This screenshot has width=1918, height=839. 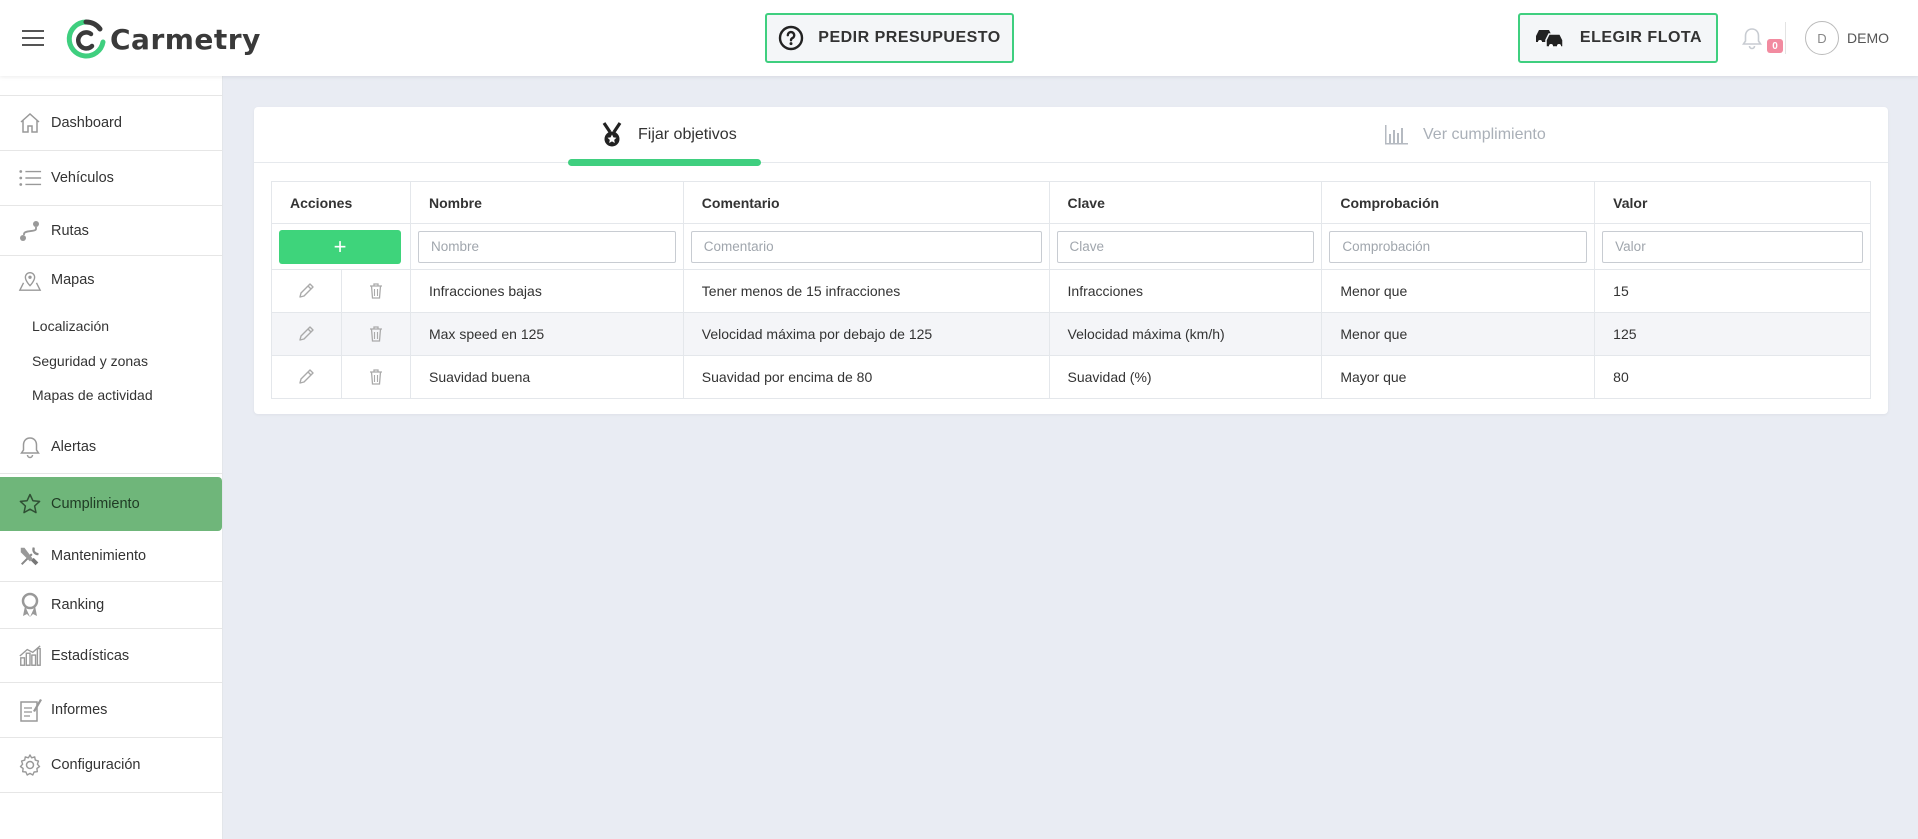 I want to click on notification-badge: 0, so click(x=1775, y=46).